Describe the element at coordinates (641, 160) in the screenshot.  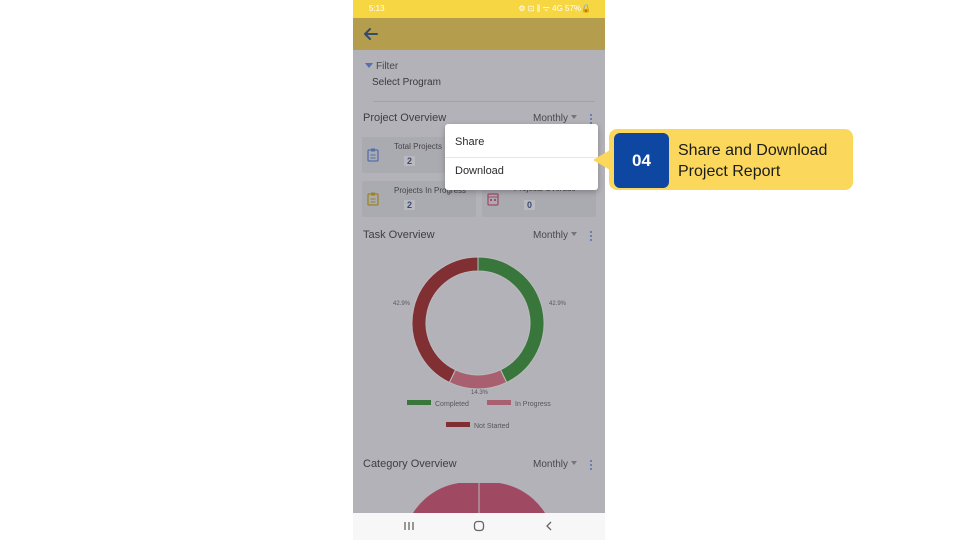
I see `step-number-badge: 04` at that location.